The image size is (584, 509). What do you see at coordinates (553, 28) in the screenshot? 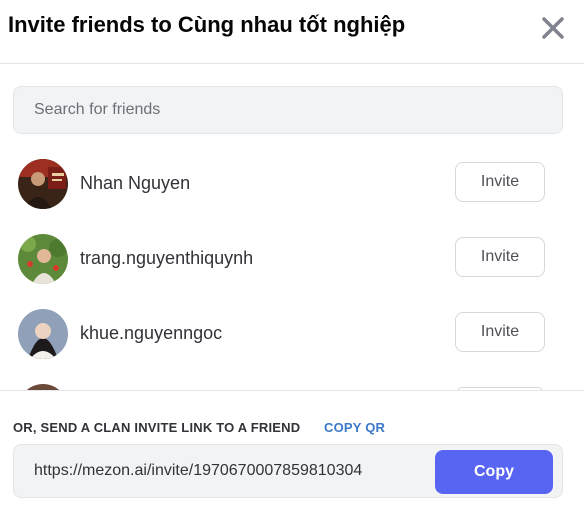
I see `close-icon` at bounding box center [553, 28].